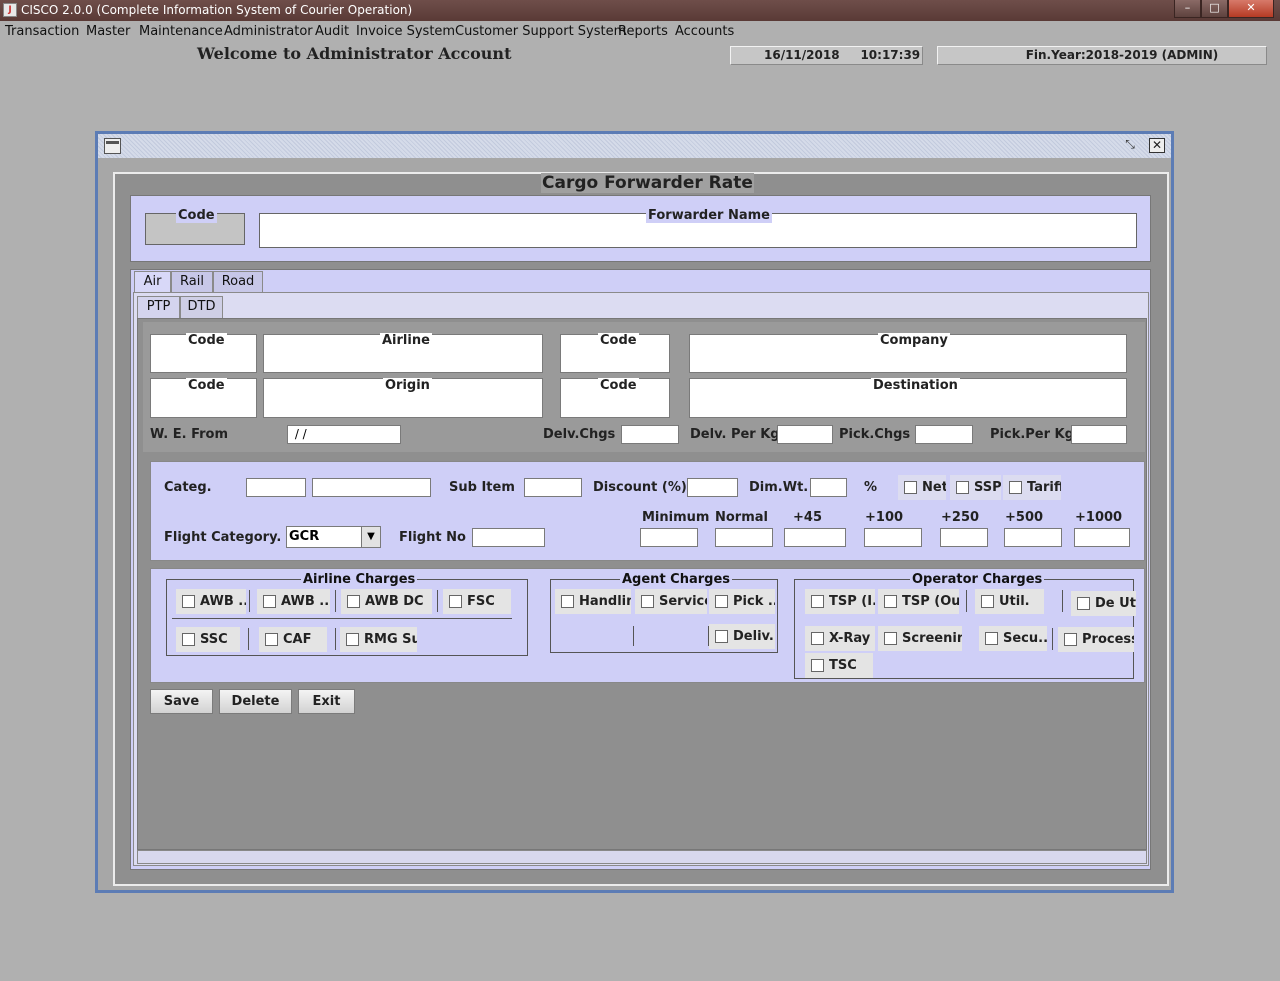  I want to click on slab-45-label: +45, so click(807, 517).